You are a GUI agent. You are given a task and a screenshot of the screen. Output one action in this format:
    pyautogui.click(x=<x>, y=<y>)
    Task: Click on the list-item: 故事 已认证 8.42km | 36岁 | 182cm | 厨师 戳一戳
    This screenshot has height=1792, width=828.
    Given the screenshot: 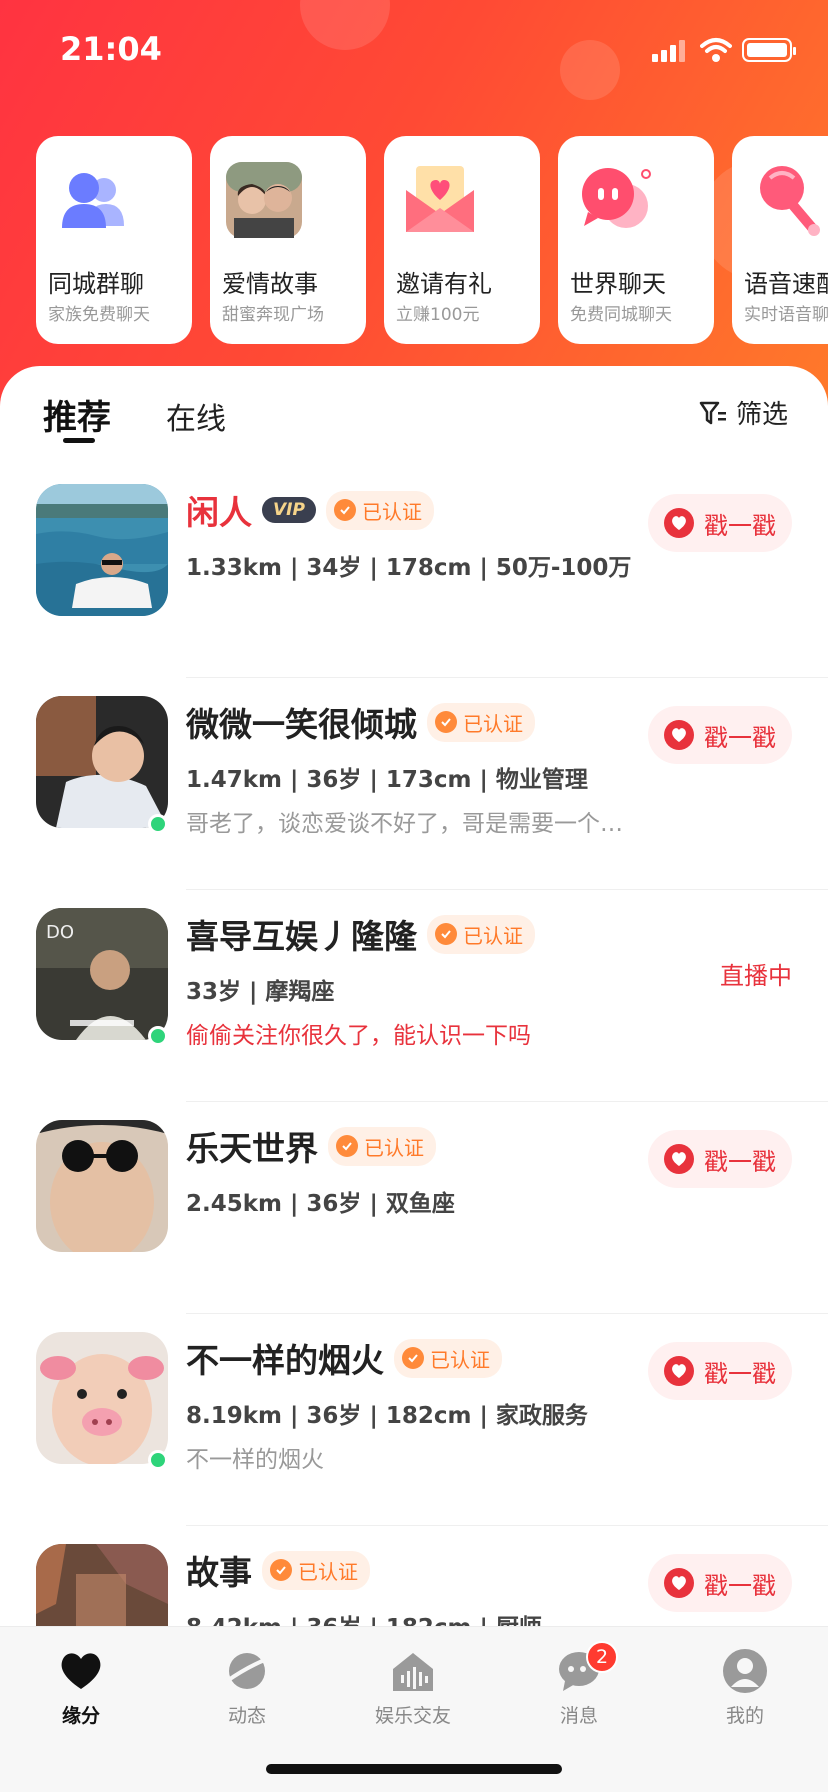 What is the action you would take?
    pyautogui.click(x=414, y=1576)
    